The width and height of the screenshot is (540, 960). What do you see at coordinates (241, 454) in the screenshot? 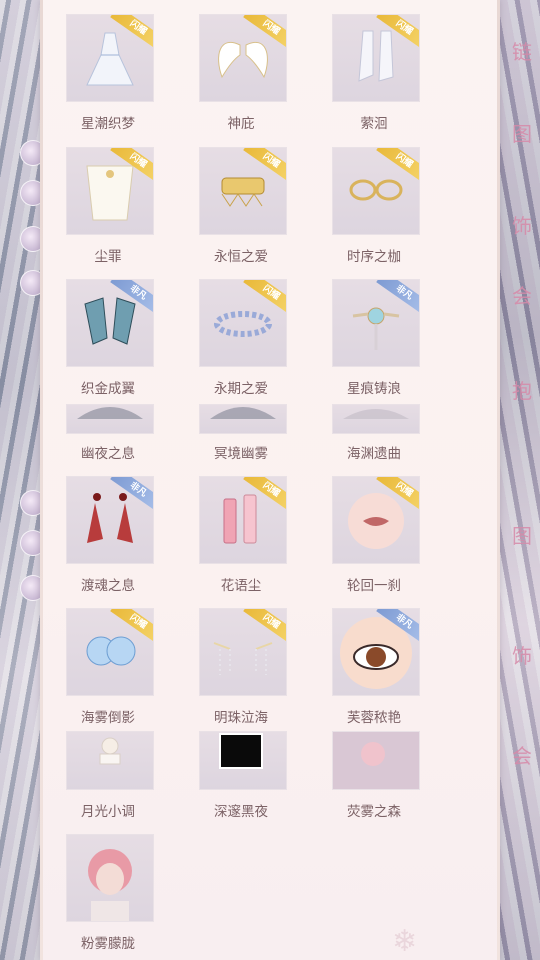
I see `item-name: 冥境幽雾` at bounding box center [241, 454].